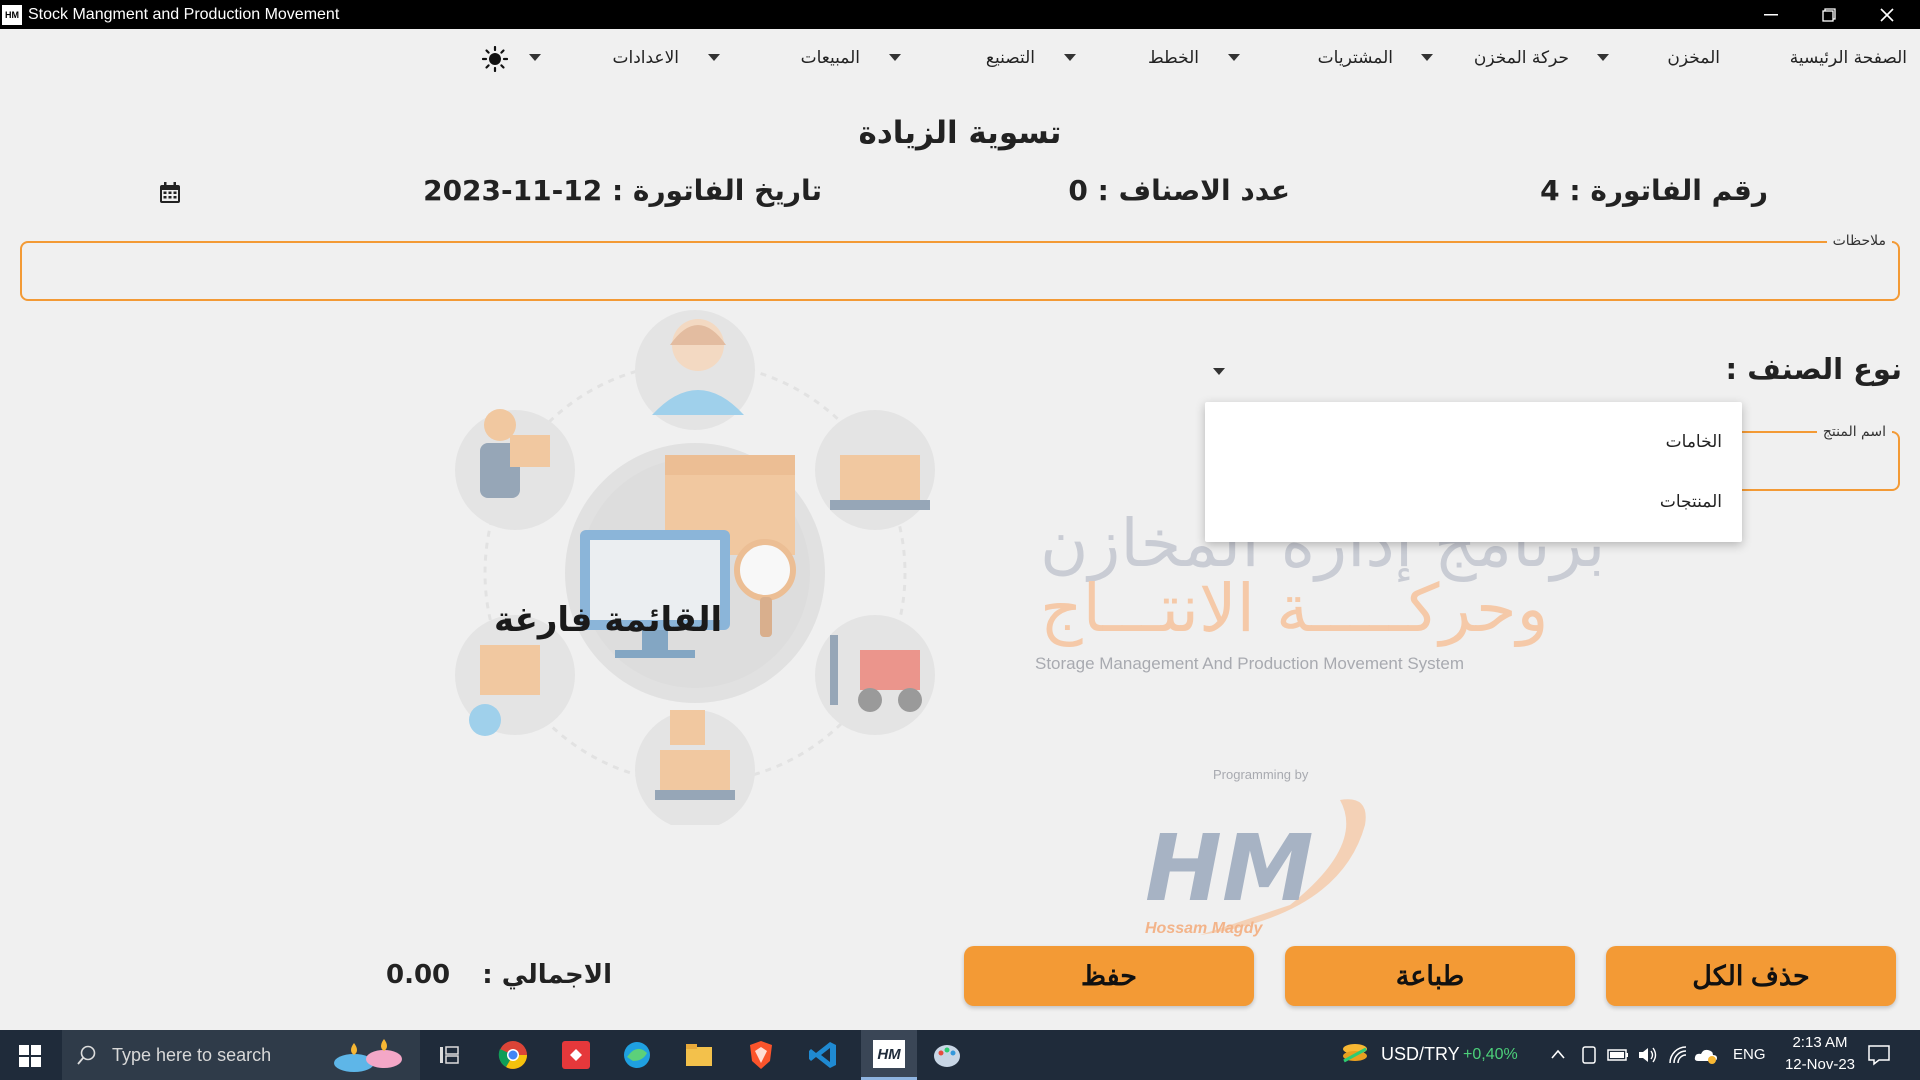 This screenshot has height=1080, width=1920. Describe the element at coordinates (1294, 608) in the screenshot. I see `watermark-arabic-line2: وحركـــــة الانتـــاج` at that location.